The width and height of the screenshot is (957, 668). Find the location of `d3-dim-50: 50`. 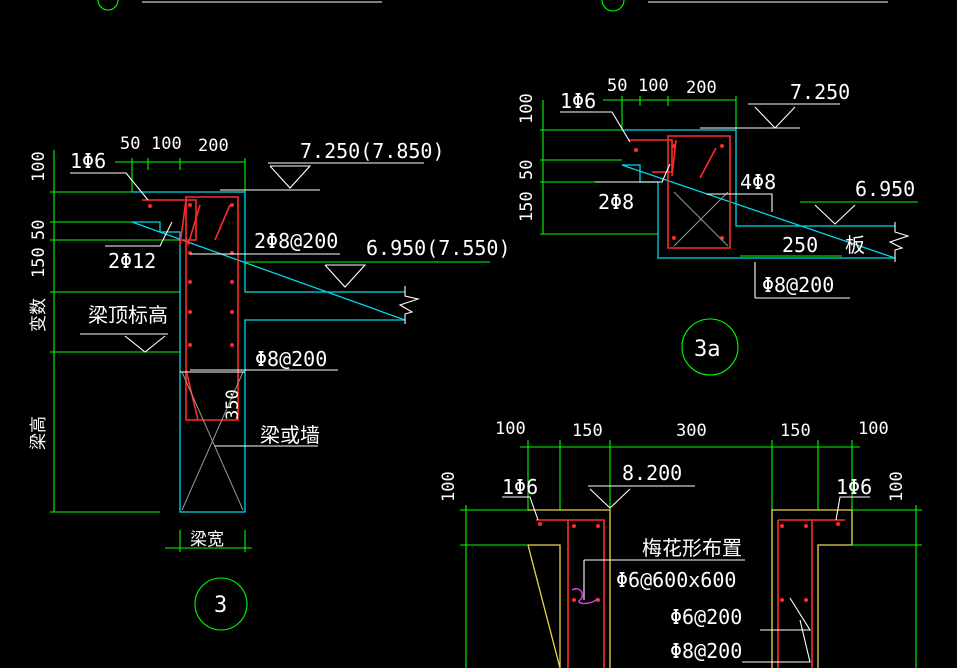

d3-dim-50: 50 is located at coordinates (130, 144).